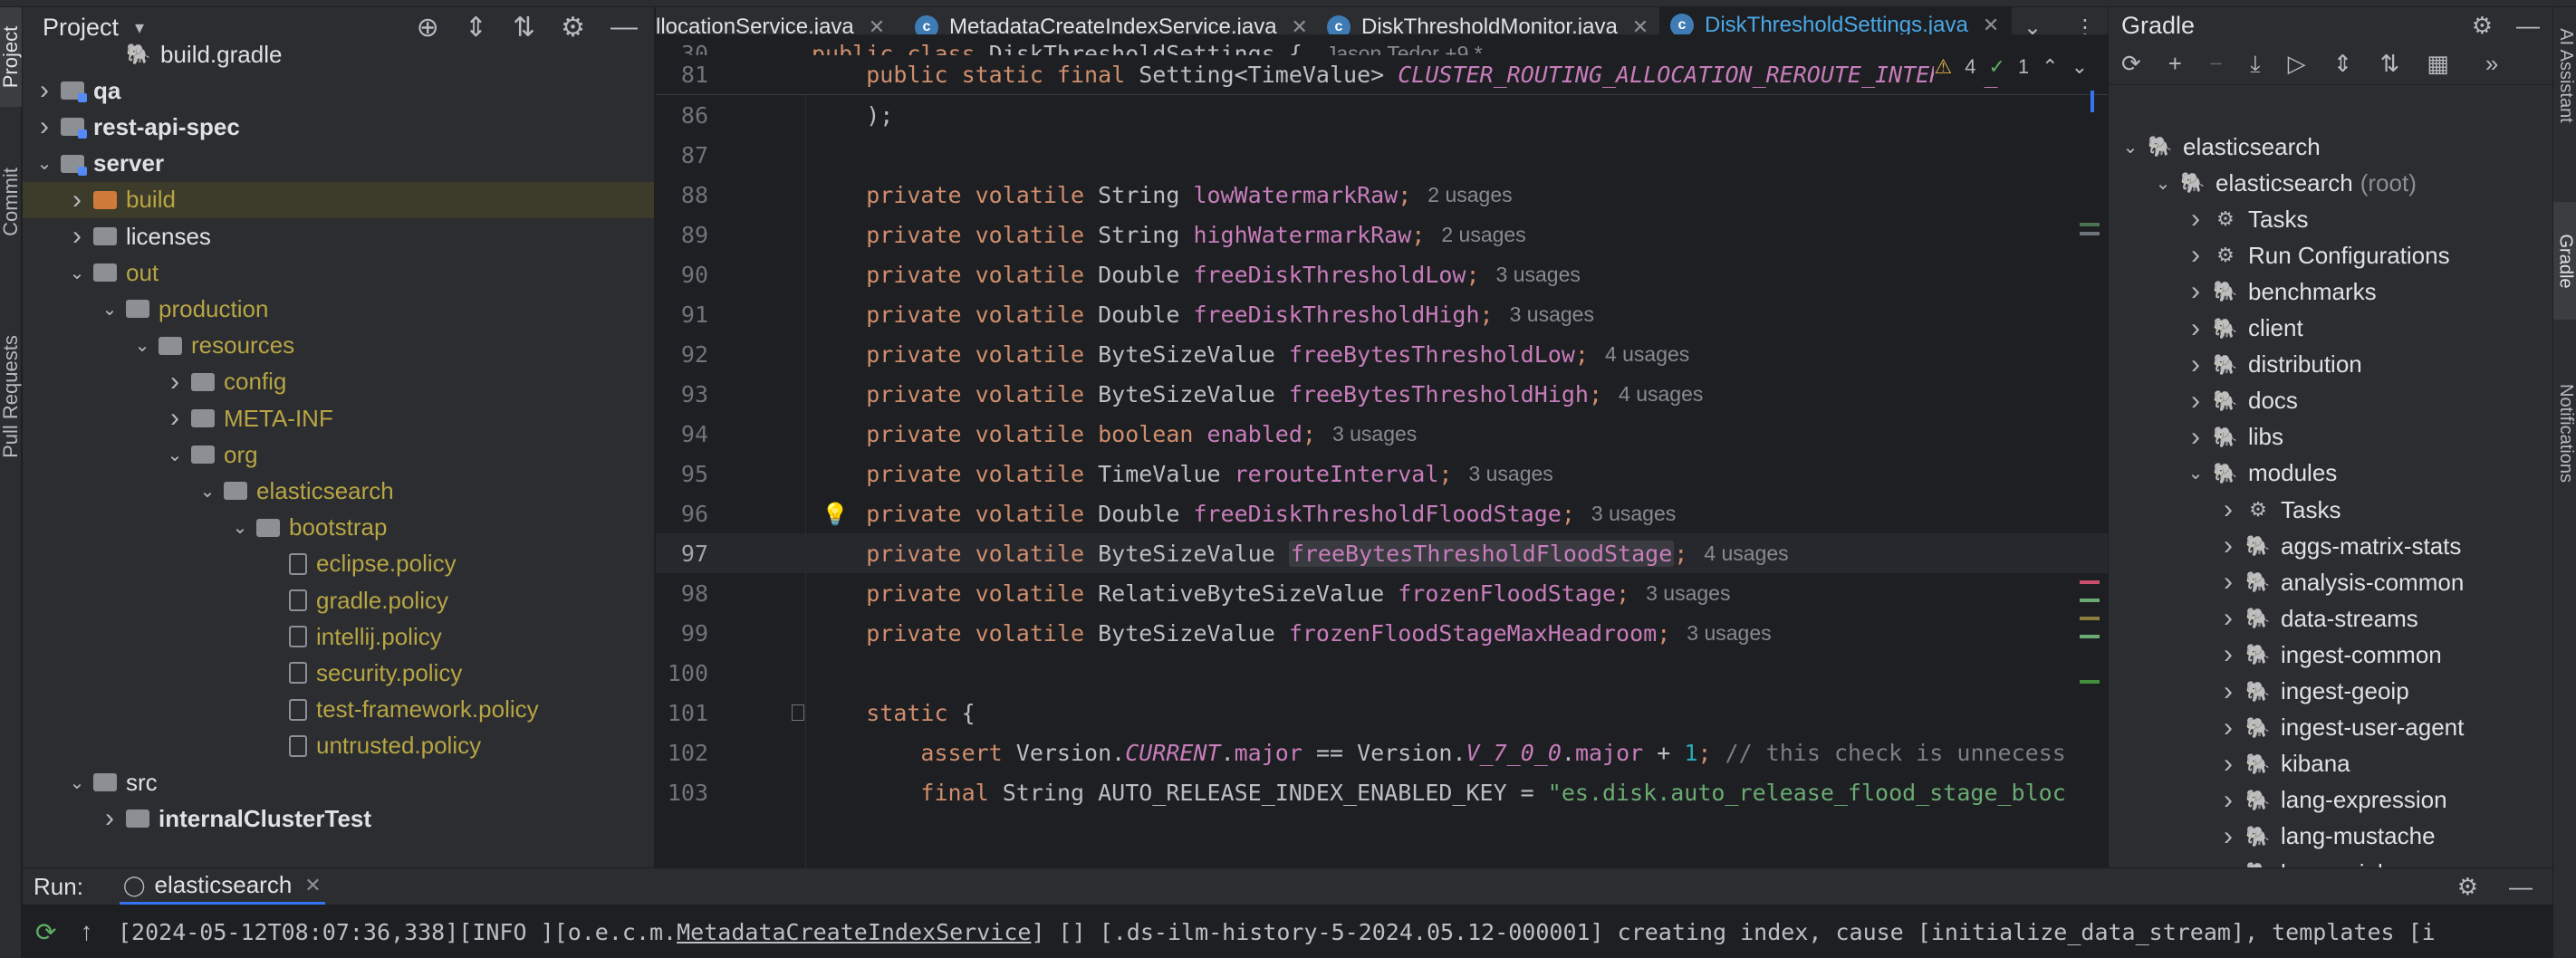 This screenshot has height=958, width=2576. What do you see at coordinates (2330, 546) in the screenshot?
I see `gradle-tree-node: › 🐘 aggs-matrix-stats` at bounding box center [2330, 546].